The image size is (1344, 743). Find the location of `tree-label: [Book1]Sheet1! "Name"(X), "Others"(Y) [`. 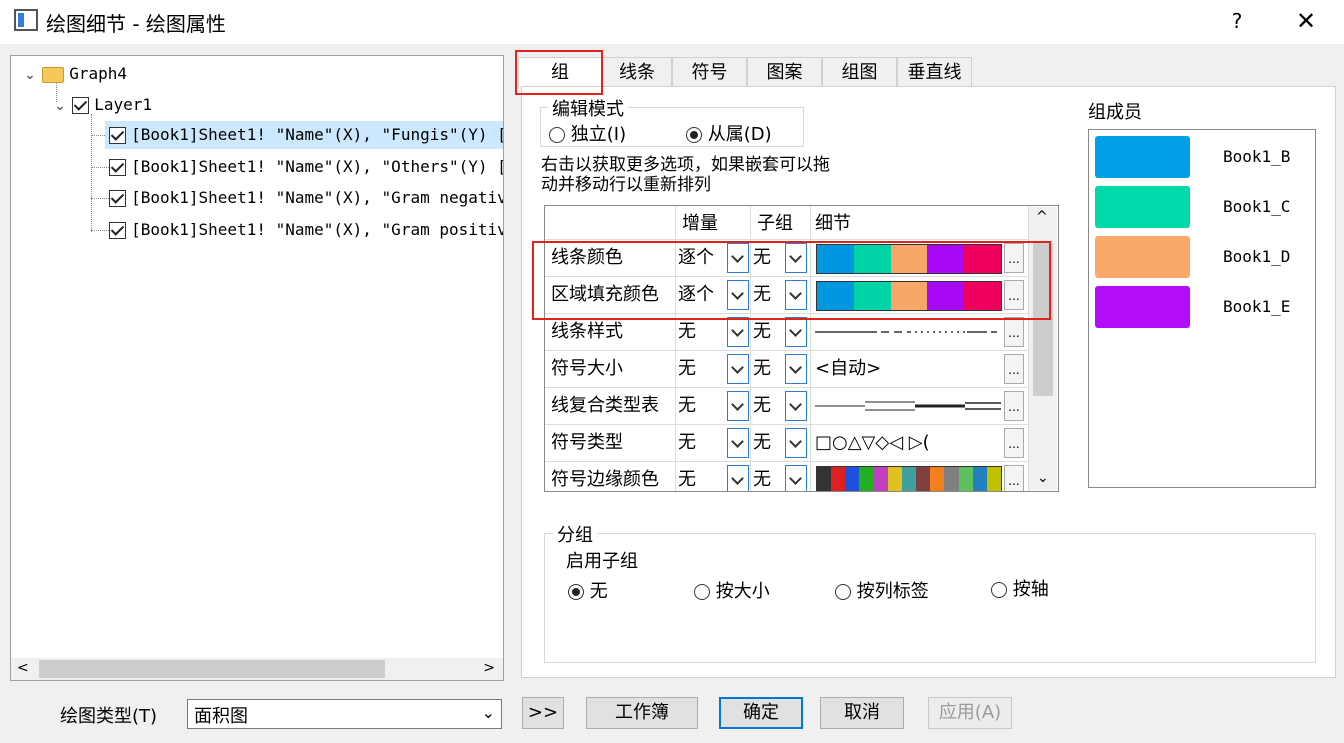

tree-label: [Book1]Sheet1! "Name"(X), "Others"(Y) [ is located at coordinates (317, 166).